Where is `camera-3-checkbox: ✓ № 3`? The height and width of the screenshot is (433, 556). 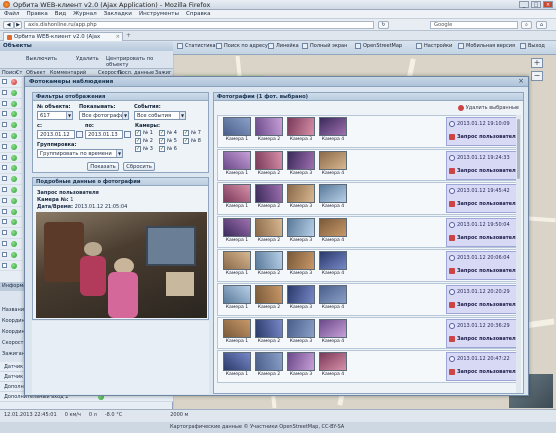 camera-3-checkbox: ✓ № 3 is located at coordinates (144, 149).